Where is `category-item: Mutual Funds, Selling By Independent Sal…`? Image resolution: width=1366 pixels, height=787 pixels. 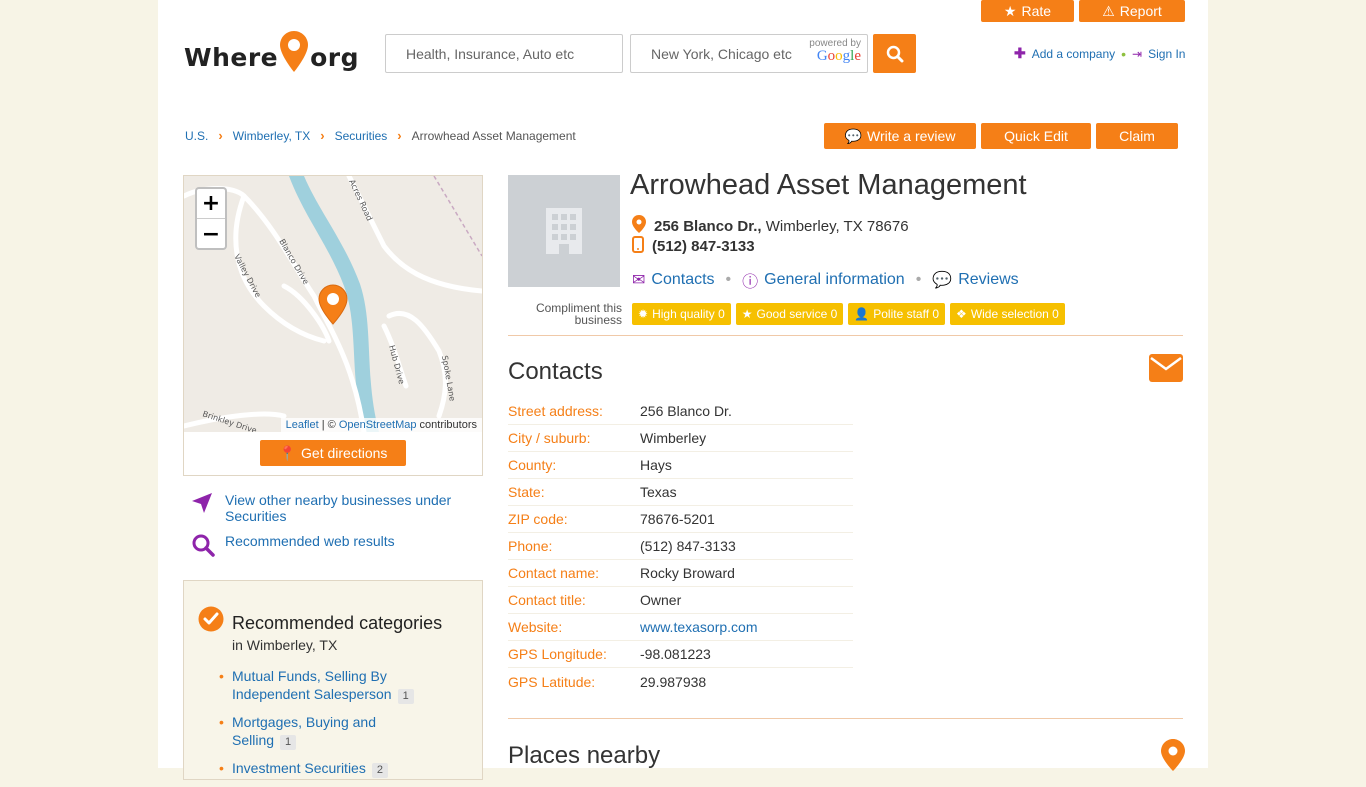
category-item: Mutual Funds, Selling By Independent Sal… is located at coordinates (329, 685).